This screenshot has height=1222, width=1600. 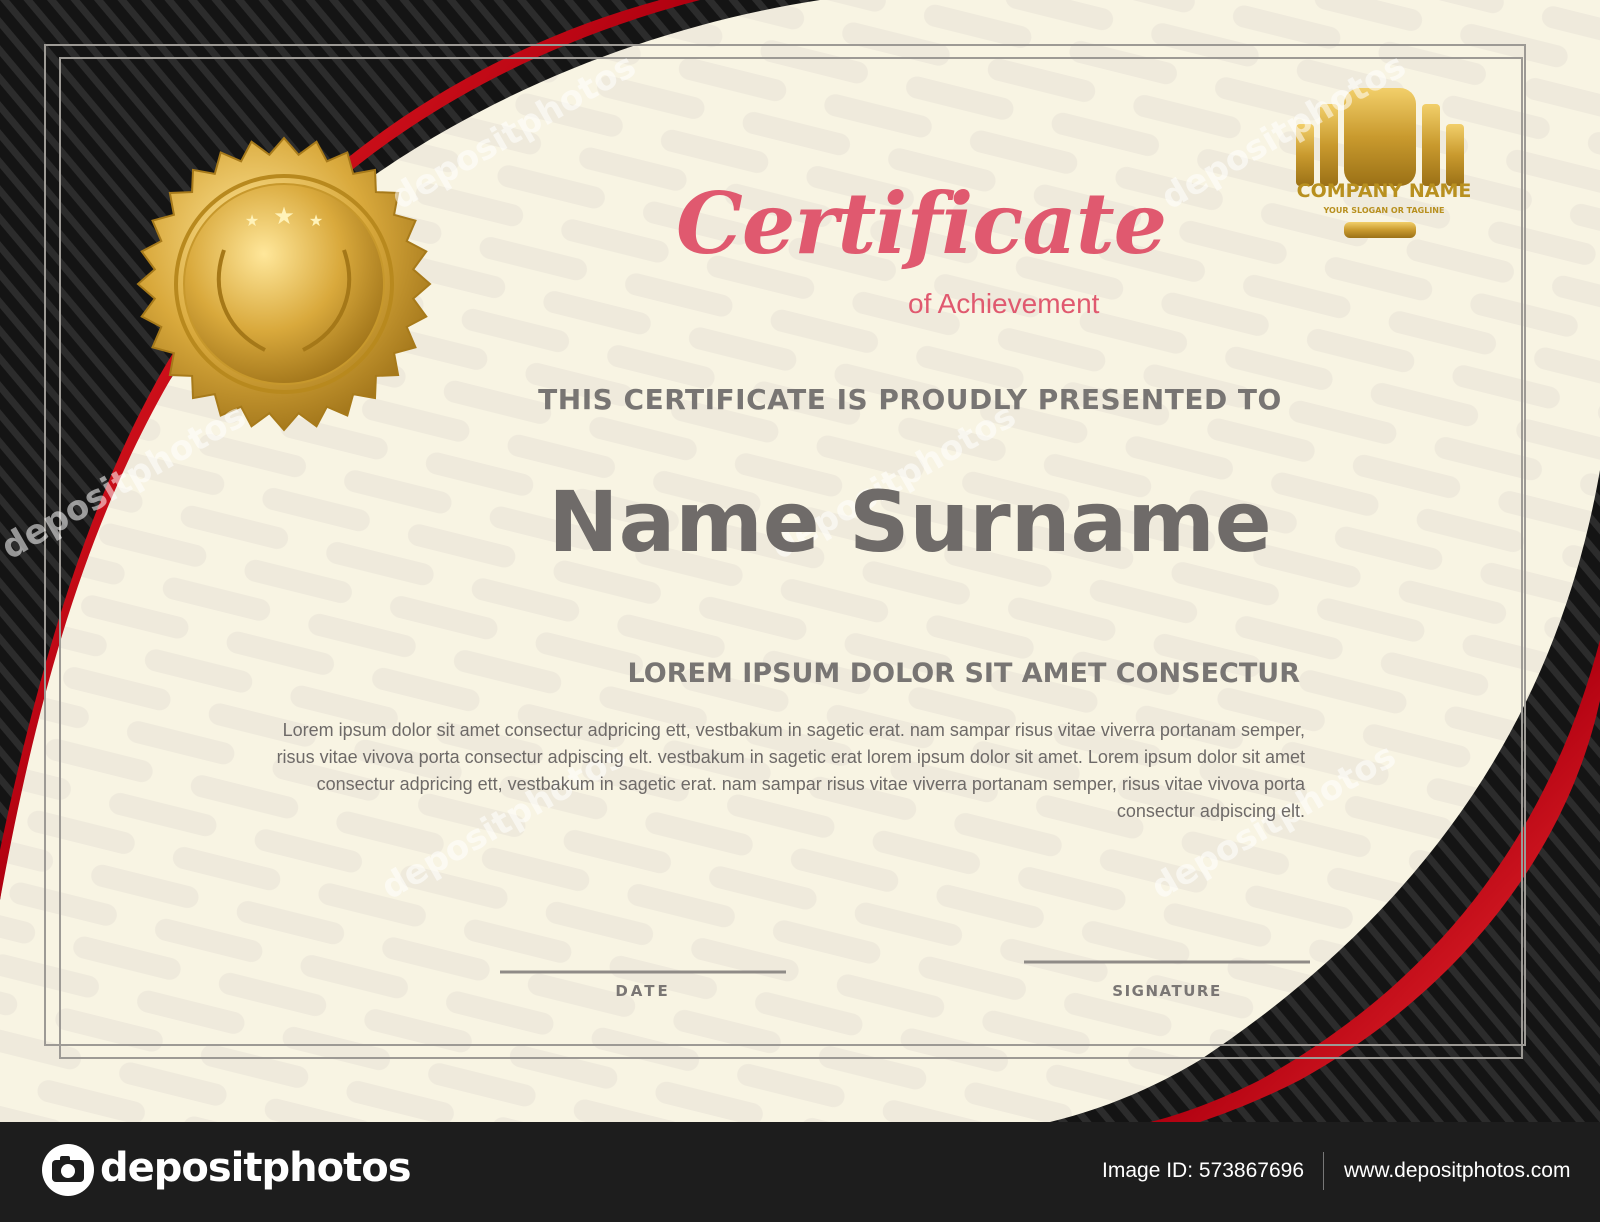 What do you see at coordinates (1384, 210) in the screenshot?
I see `company-slogan: YOUR SLOGAN OR TAGLINE` at bounding box center [1384, 210].